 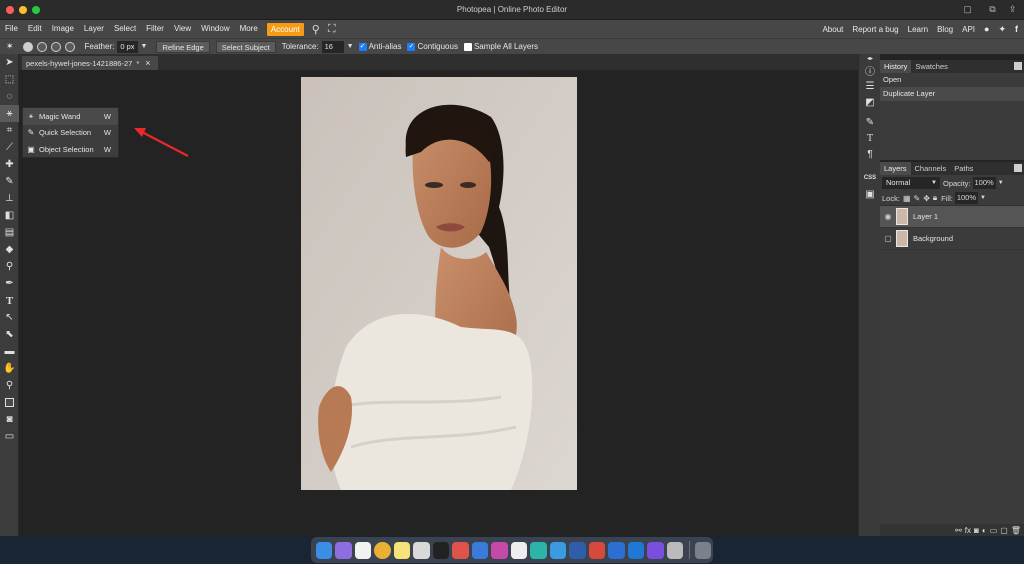 What do you see at coordinates (23, 10) in the screenshot?
I see `minimize-window-button` at bounding box center [23, 10].